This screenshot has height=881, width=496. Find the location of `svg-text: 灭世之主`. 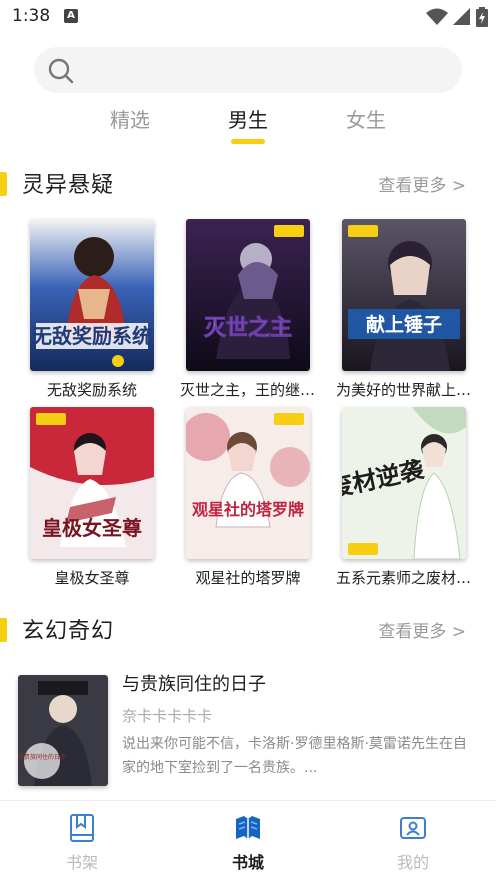

svg-text: 灭世之主 is located at coordinates (248, 328).